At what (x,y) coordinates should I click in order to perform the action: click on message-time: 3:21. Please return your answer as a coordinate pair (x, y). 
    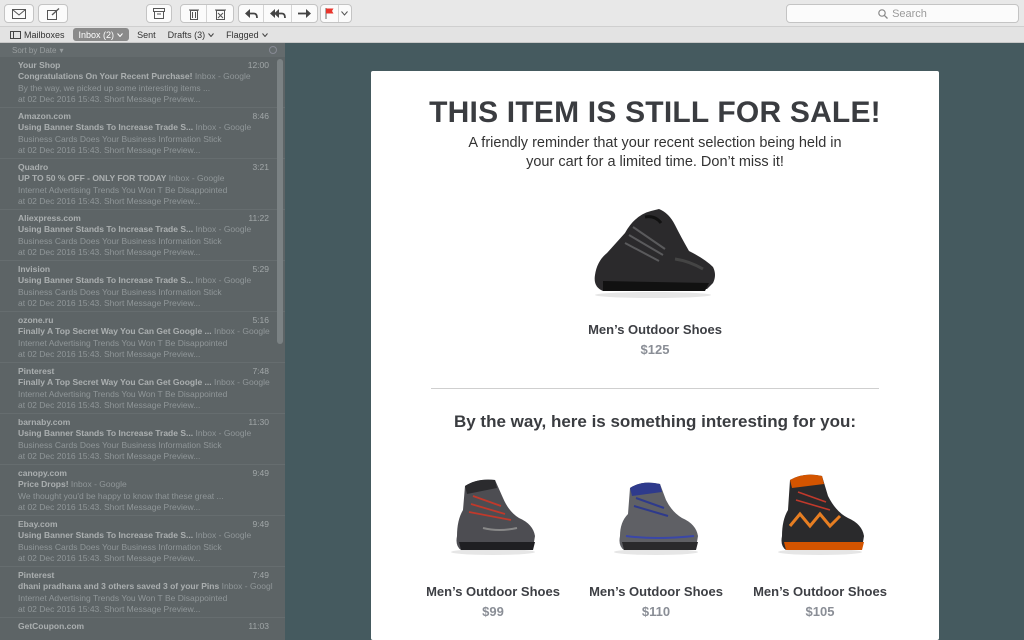
    Looking at the image, I should click on (260, 167).